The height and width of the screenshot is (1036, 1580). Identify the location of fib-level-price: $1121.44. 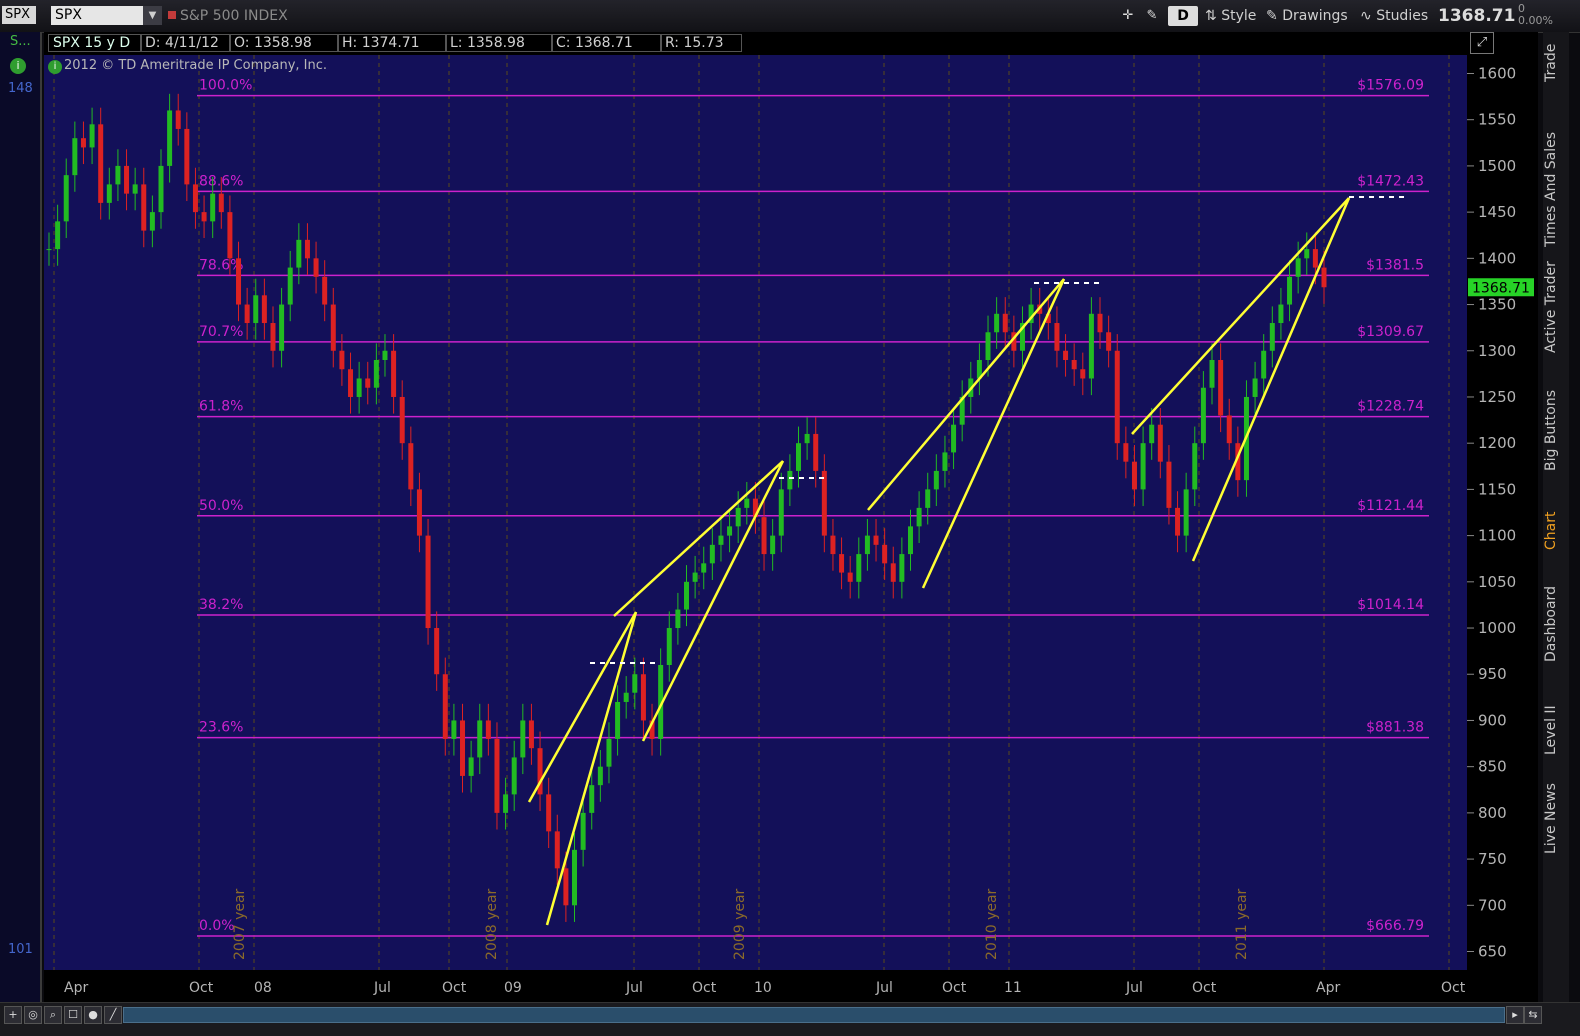
(1390, 506).